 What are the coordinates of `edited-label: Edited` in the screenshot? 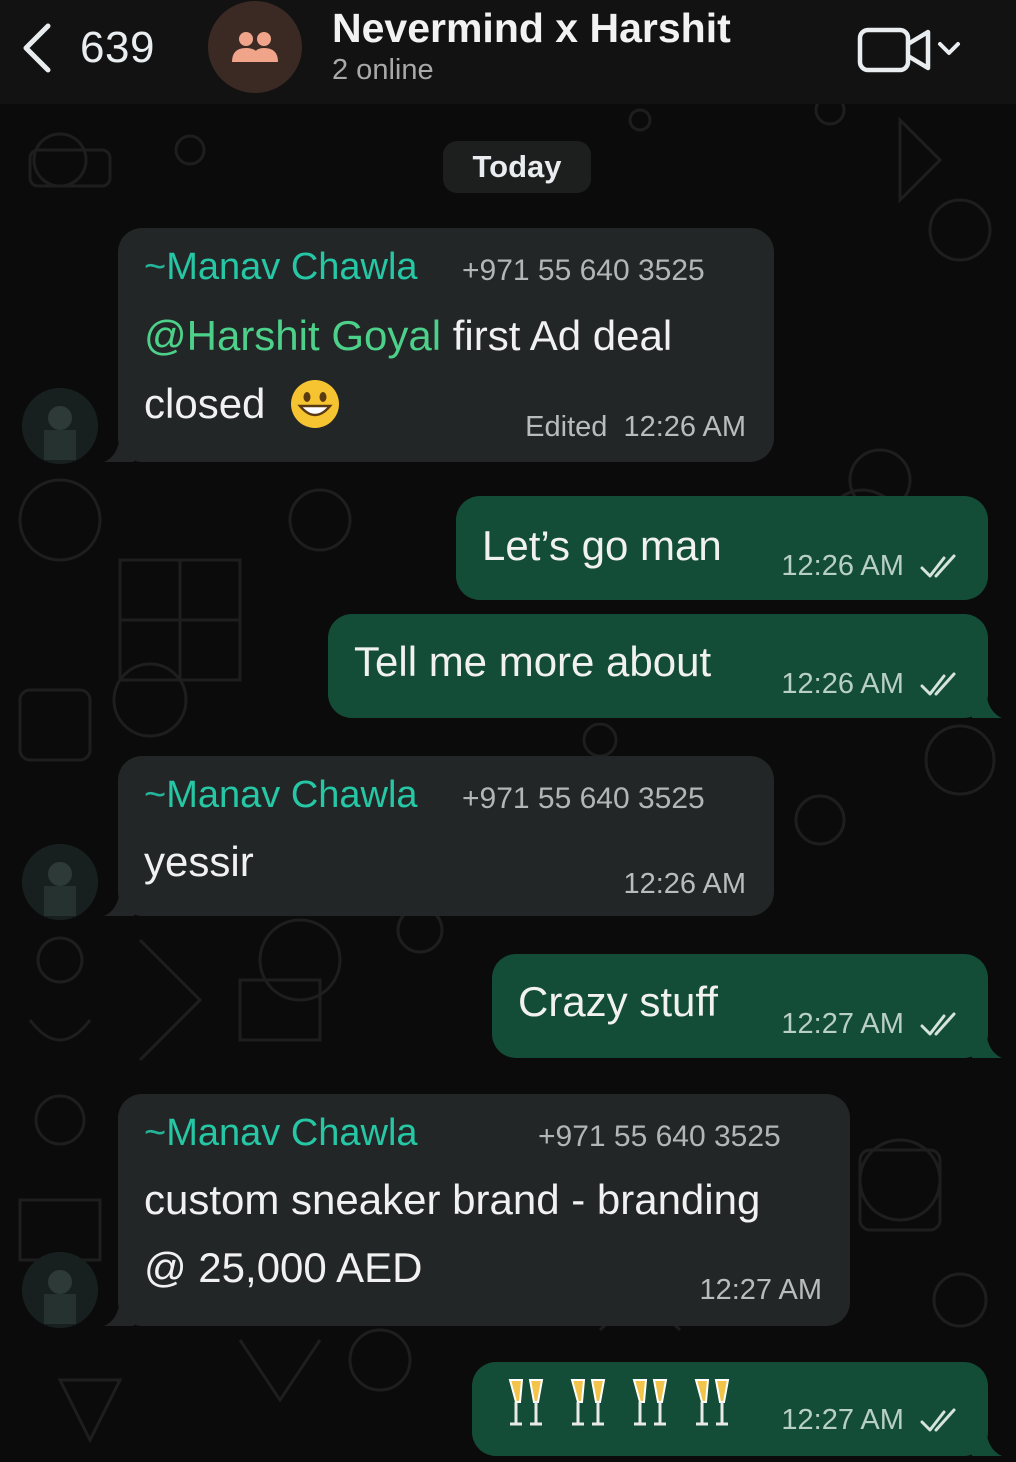 It's located at (566, 427).